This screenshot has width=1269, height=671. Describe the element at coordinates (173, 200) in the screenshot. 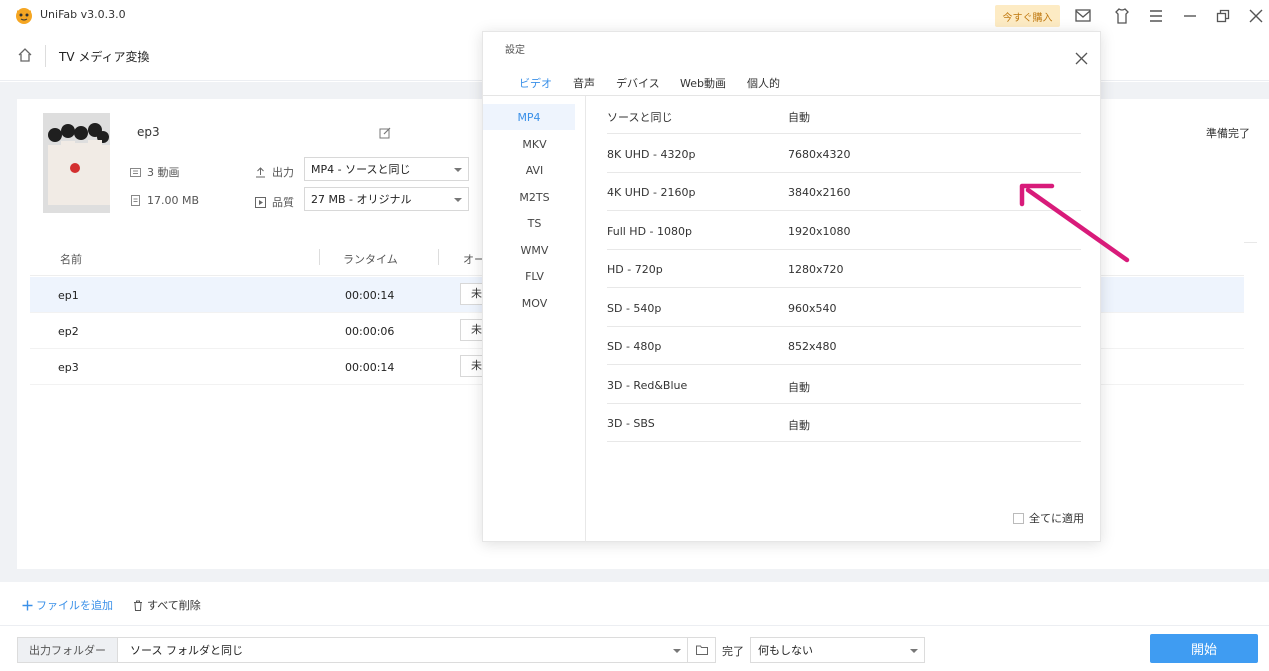

I see `file-size: 17.00 MB` at that location.